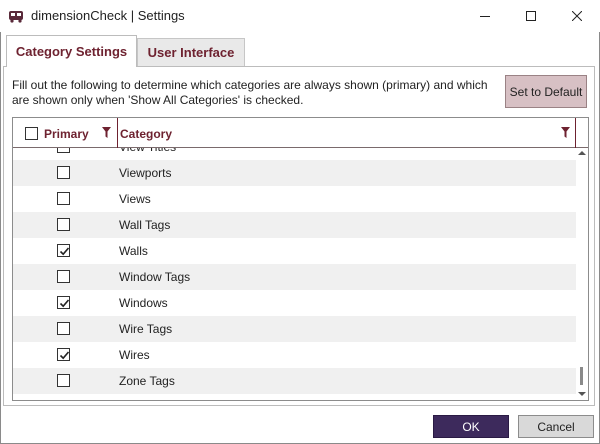 This screenshot has width=600, height=444. Describe the element at coordinates (133, 251) in the screenshot. I see `category-label: Walls` at that location.